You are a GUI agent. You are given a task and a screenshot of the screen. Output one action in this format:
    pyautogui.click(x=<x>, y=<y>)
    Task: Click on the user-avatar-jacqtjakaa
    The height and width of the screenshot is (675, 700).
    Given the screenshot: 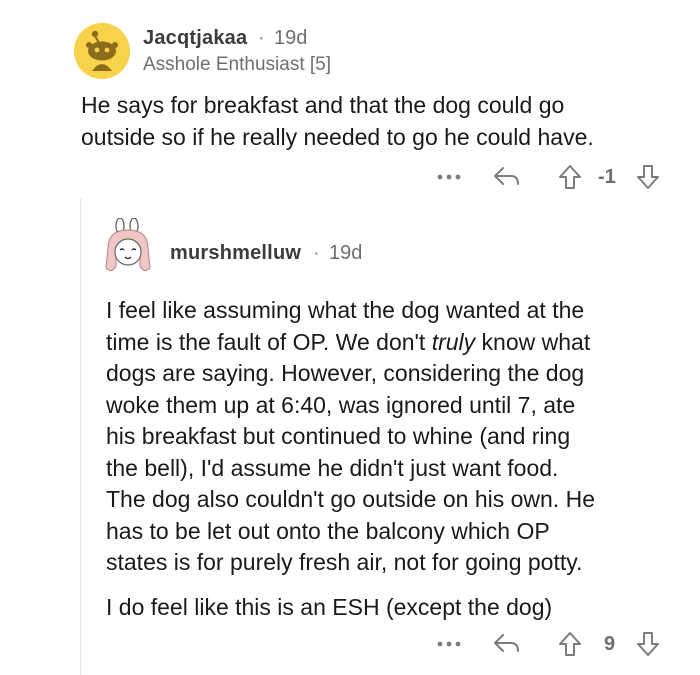 What is the action you would take?
    pyautogui.click(x=102, y=51)
    